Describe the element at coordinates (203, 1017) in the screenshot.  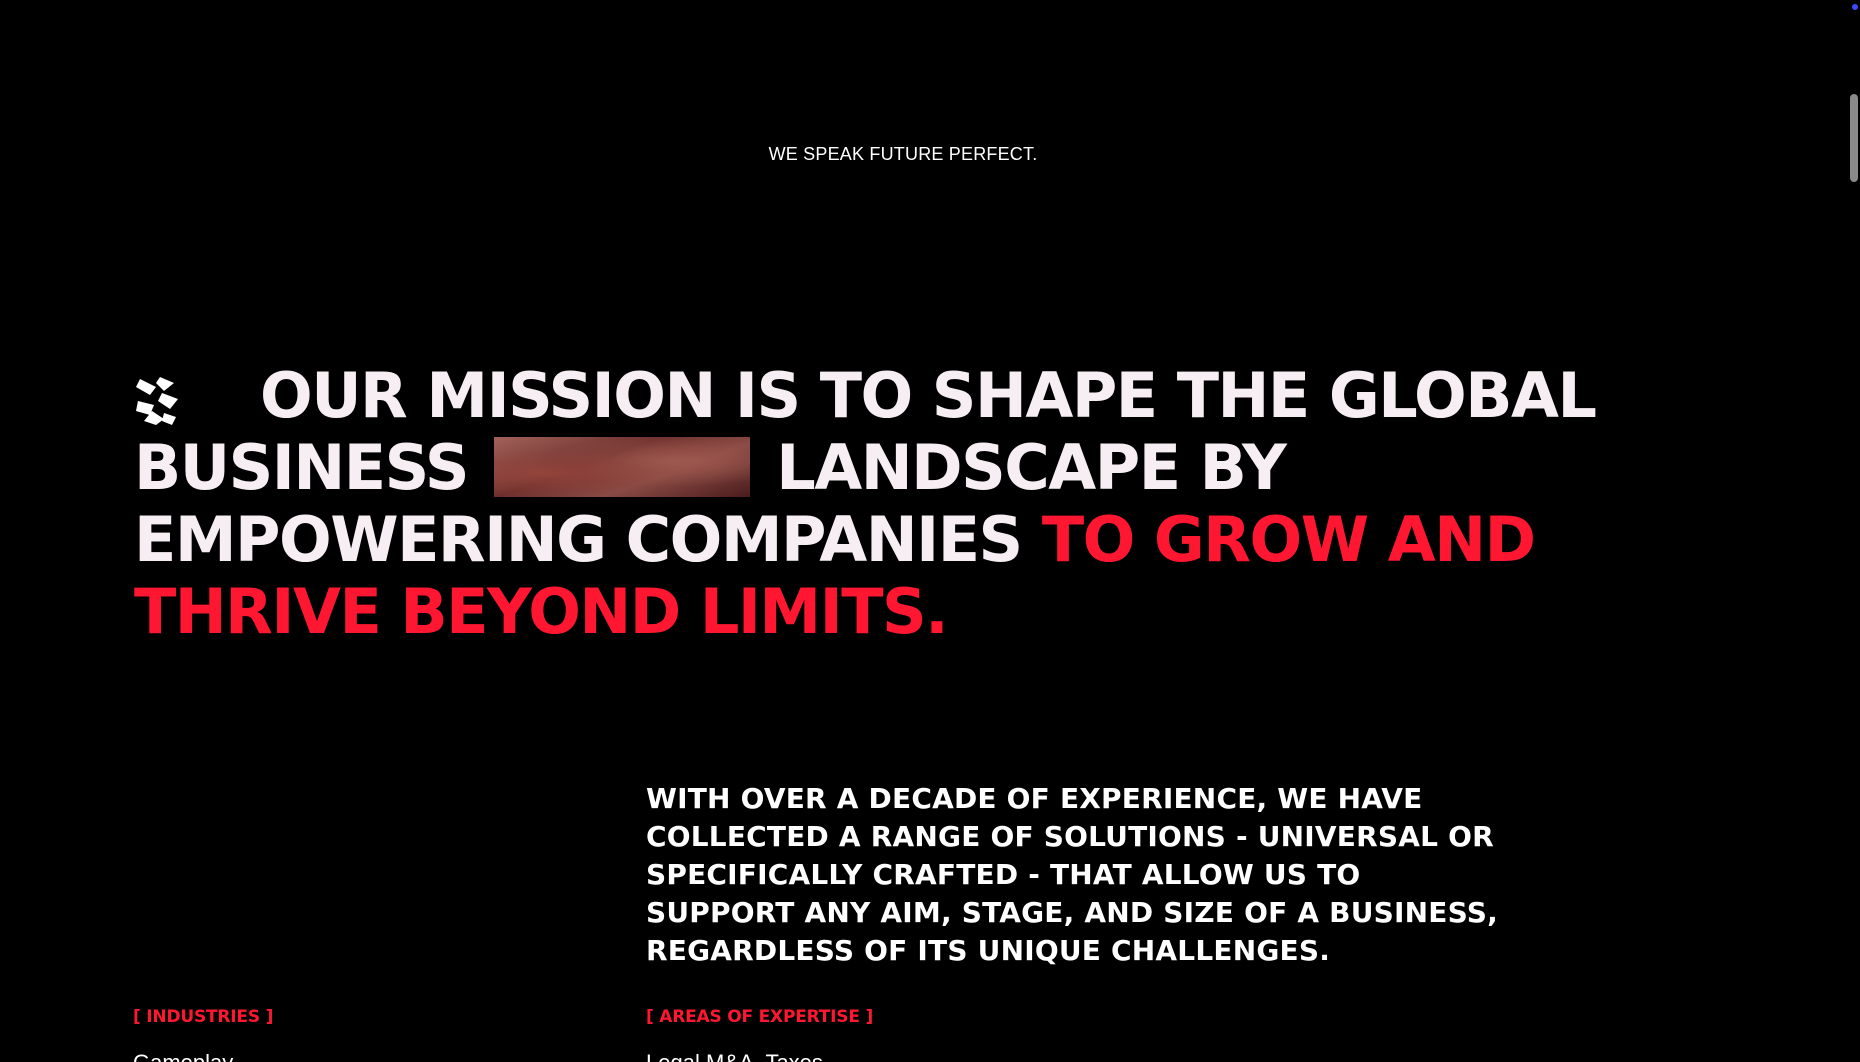
I see `industries-label: [ INDUSTRIES ]` at that location.